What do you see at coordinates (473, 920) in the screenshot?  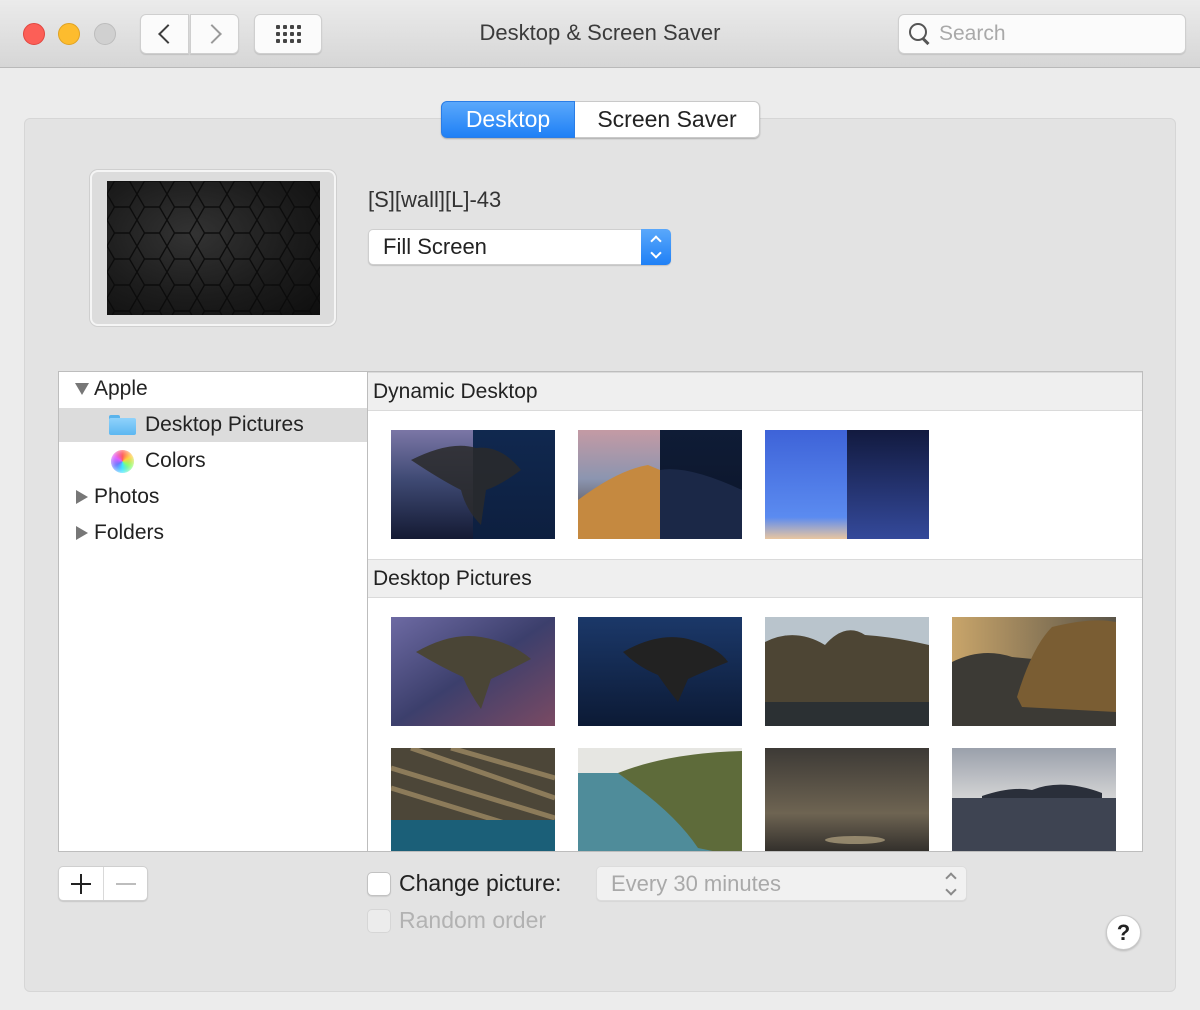 I see `random-order-label: Random order` at bounding box center [473, 920].